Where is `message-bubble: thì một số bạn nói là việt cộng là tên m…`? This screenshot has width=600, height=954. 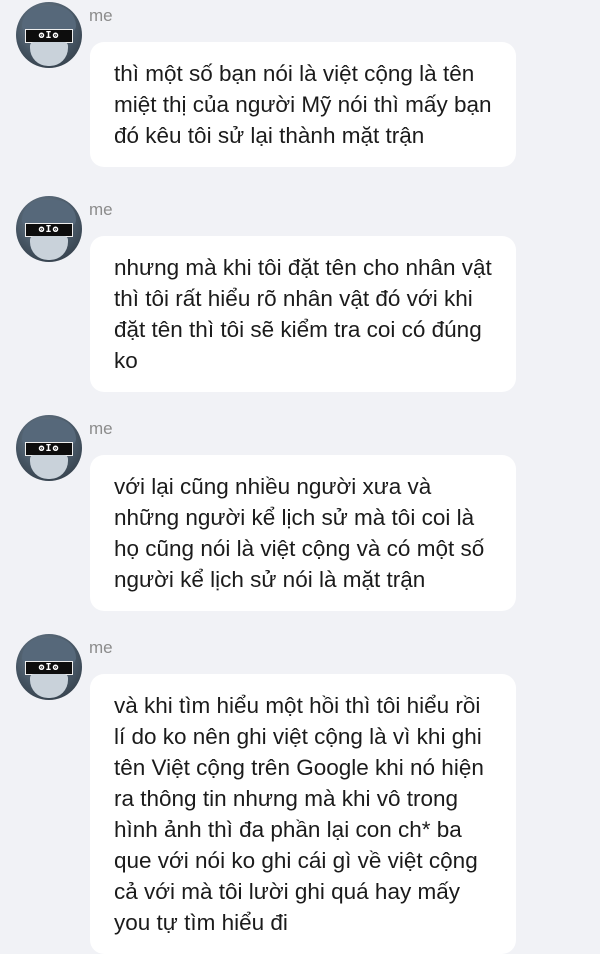 message-bubble: thì một số bạn nói là việt cộng là tên m… is located at coordinates (303, 104).